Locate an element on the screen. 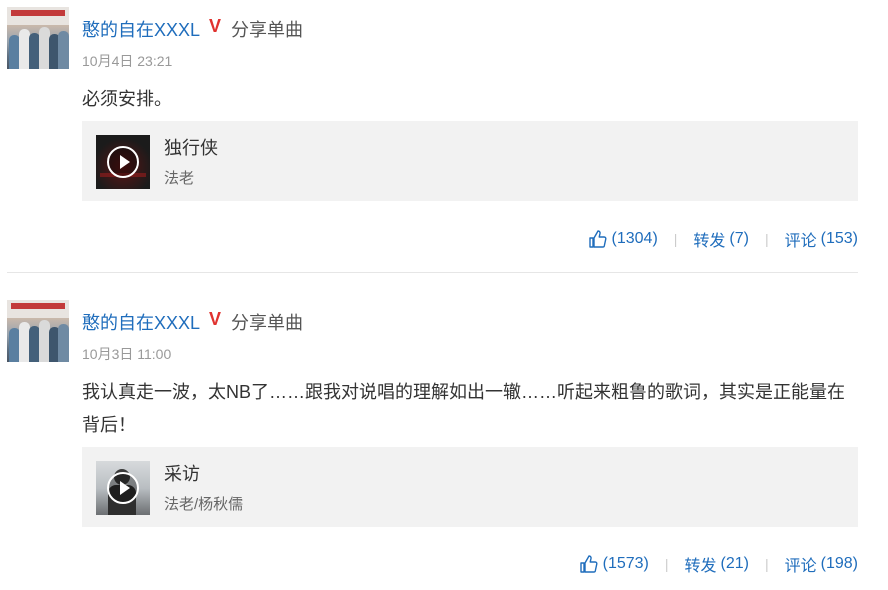 The width and height of the screenshot is (888, 590). like-button: (1573) is located at coordinates (614, 564).